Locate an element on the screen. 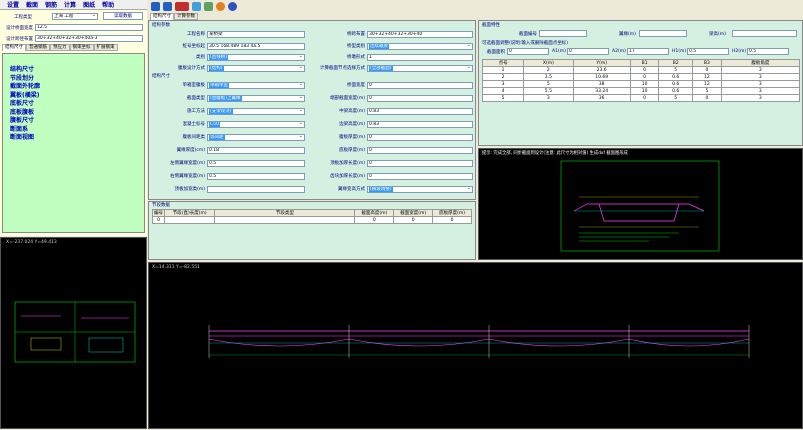 This screenshot has width=803, height=430. nav-item-segments: 节段划分 is located at coordinates (77, 79).